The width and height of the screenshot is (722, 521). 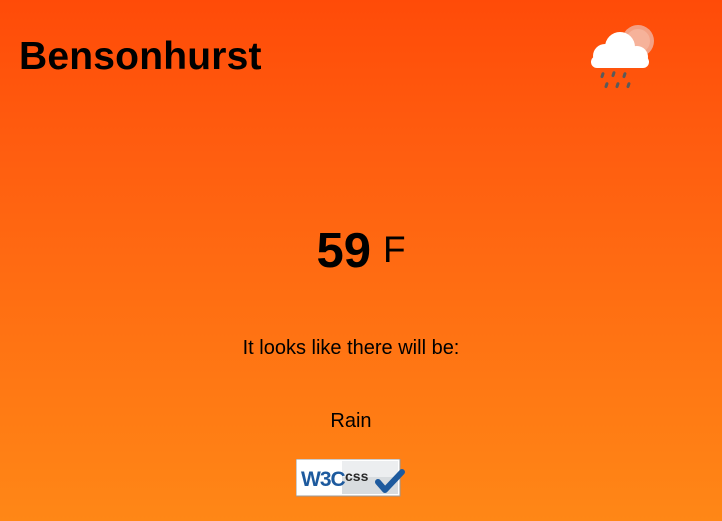 What do you see at coordinates (351, 421) in the screenshot?
I see `weather-condition: Rain` at bounding box center [351, 421].